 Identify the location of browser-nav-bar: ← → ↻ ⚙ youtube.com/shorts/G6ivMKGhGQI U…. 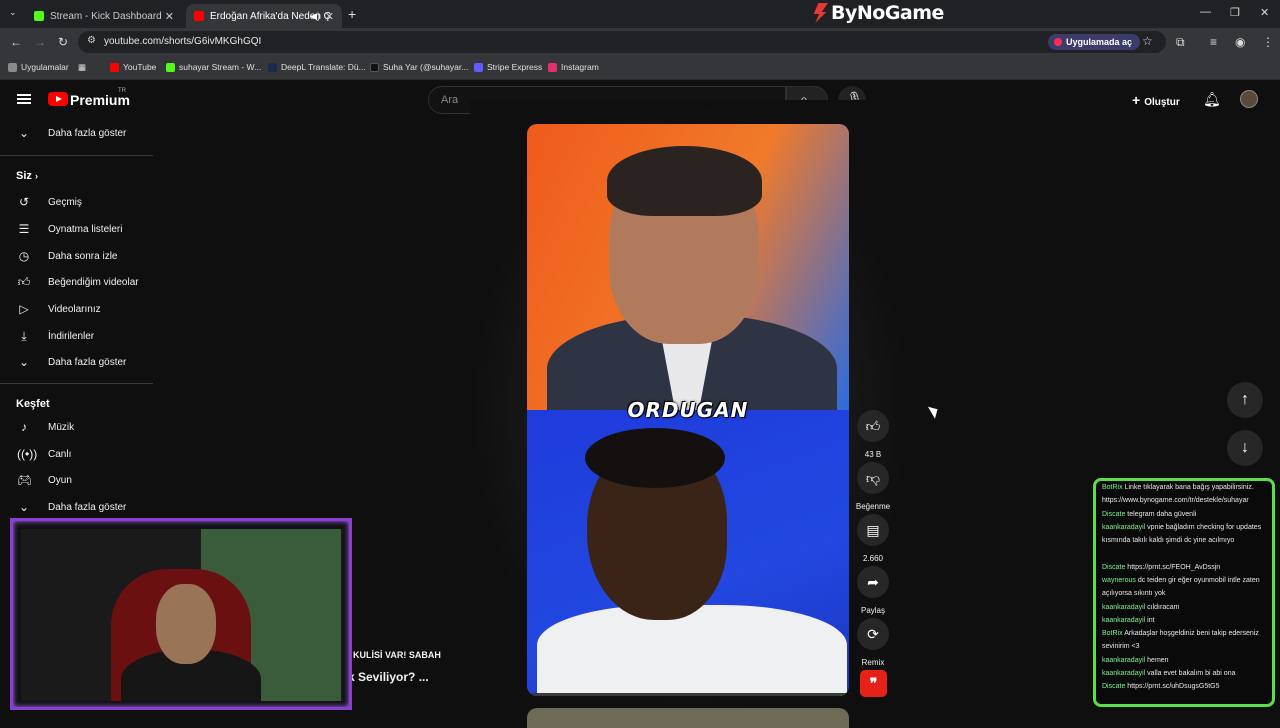
(640, 42).